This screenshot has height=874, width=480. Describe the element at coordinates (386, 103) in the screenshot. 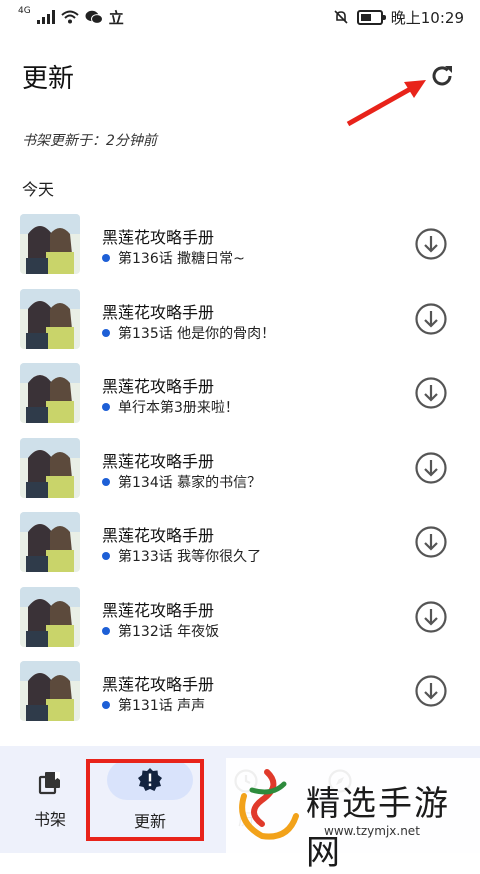

I see `annotation-arrow` at that location.